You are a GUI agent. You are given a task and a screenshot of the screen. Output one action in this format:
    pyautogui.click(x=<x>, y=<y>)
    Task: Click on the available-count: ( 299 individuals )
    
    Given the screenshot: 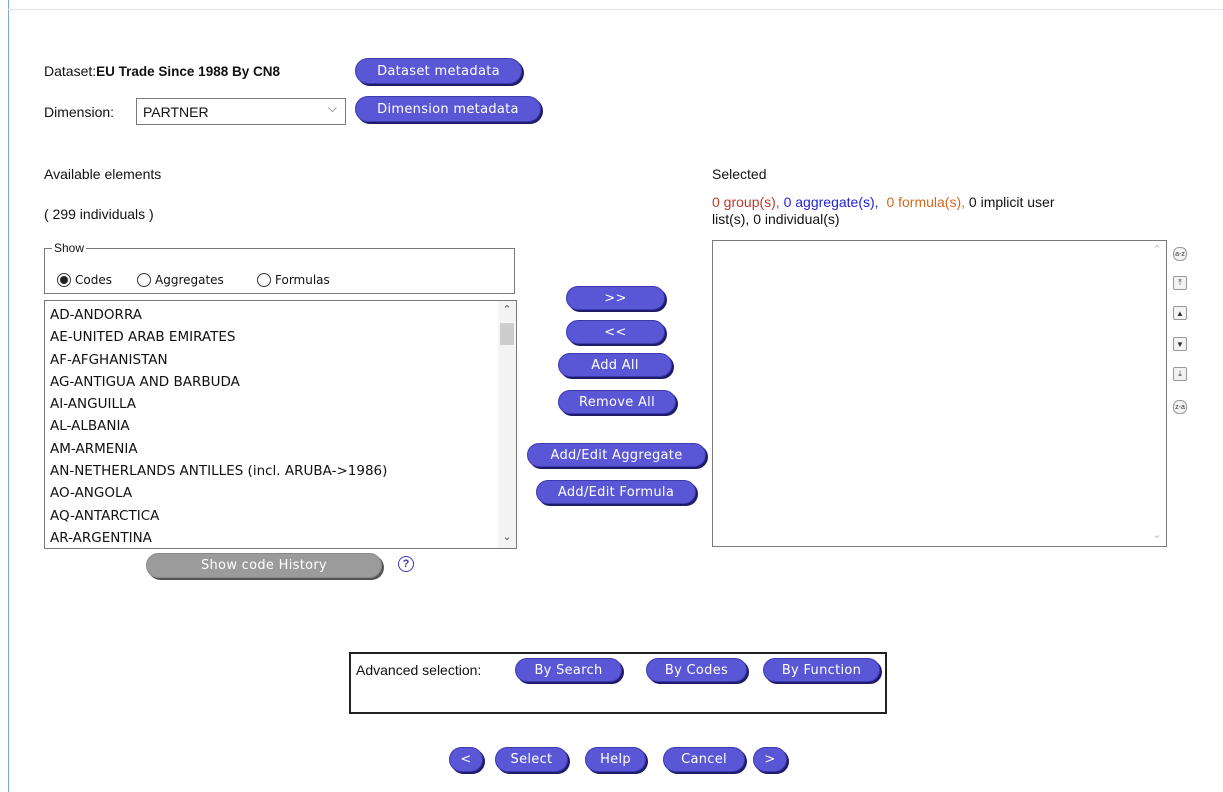 What is the action you would take?
    pyautogui.click(x=99, y=214)
    